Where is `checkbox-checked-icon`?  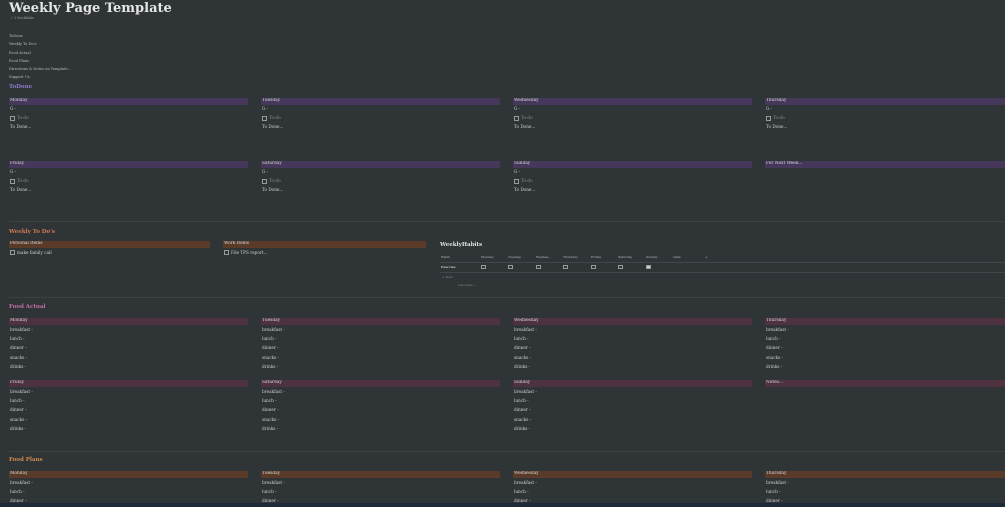 checkbox-checked-icon is located at coordinates (648, 267).